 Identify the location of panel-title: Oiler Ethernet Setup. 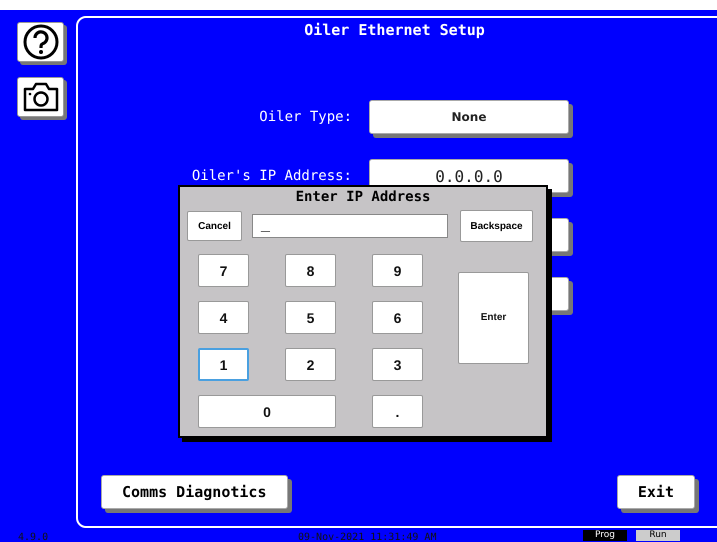
(394, 30).